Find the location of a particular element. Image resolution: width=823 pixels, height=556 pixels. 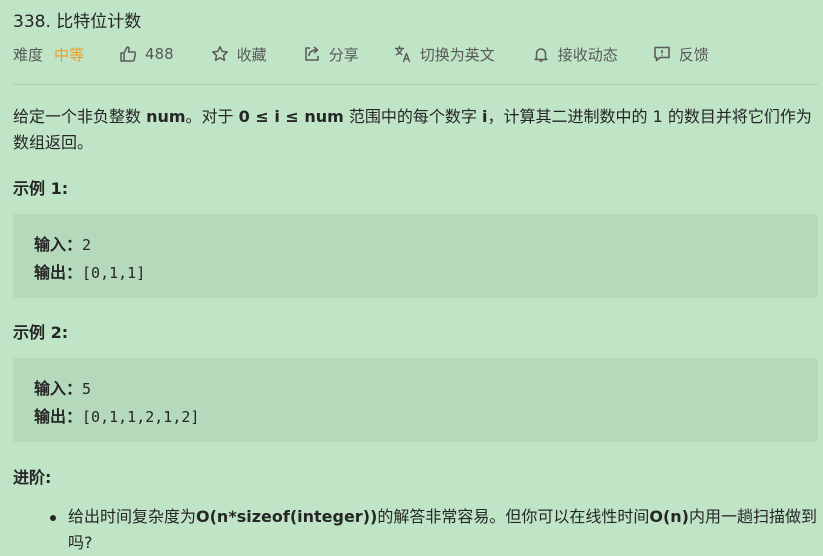

description-num: num is located at coordinates (166, 116).